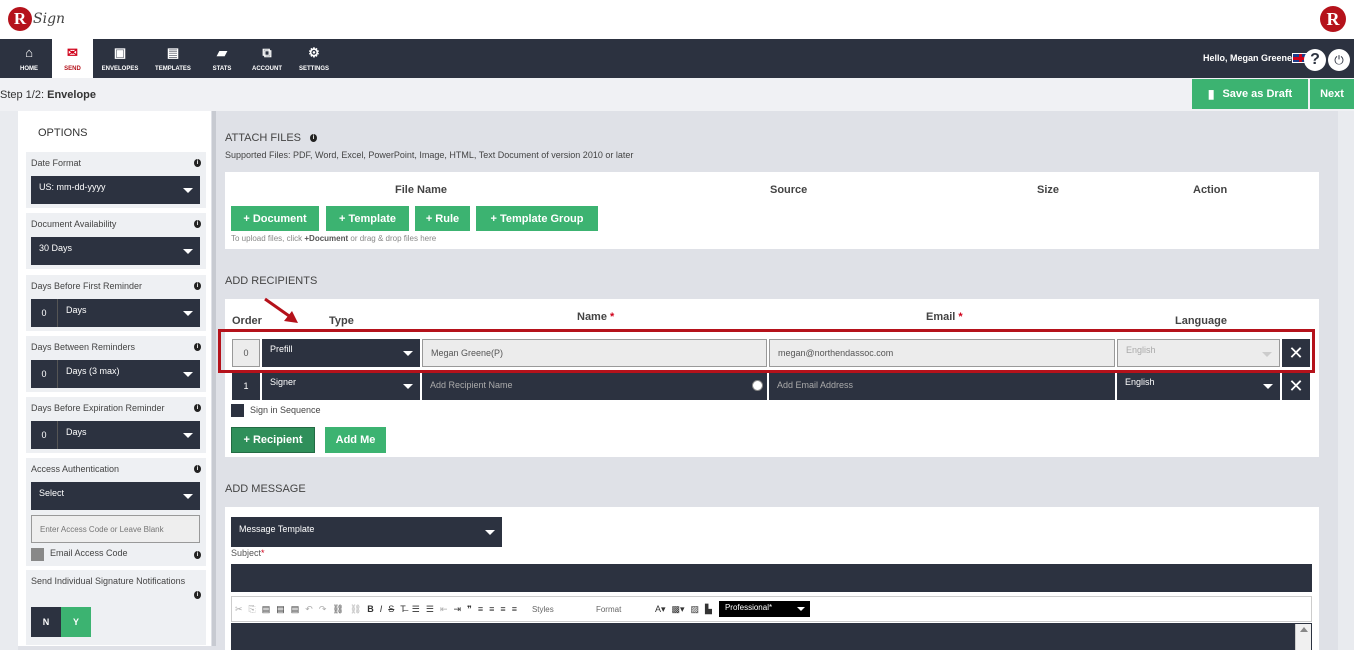  I want to click on outdent-icon: ⇤, so click(444, 609).